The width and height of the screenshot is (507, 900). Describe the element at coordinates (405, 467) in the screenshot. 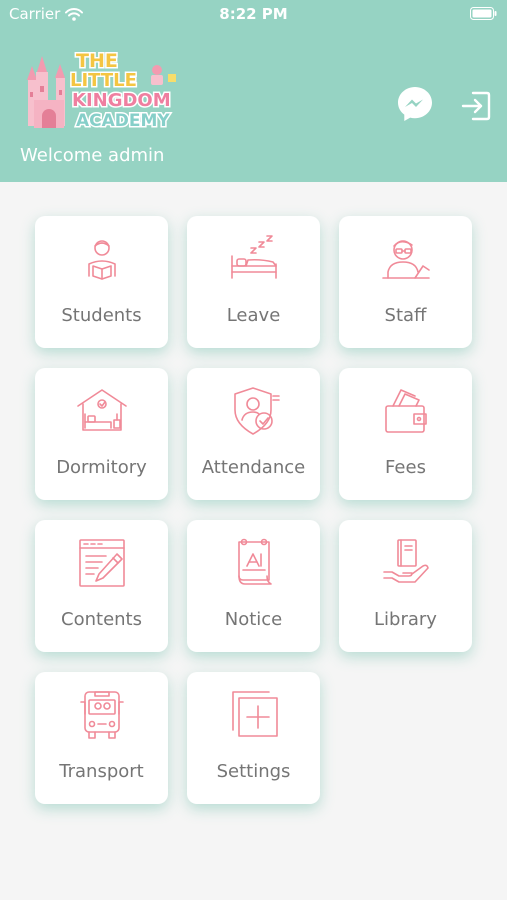

I see `menu-label-fees: Fees` at that location.